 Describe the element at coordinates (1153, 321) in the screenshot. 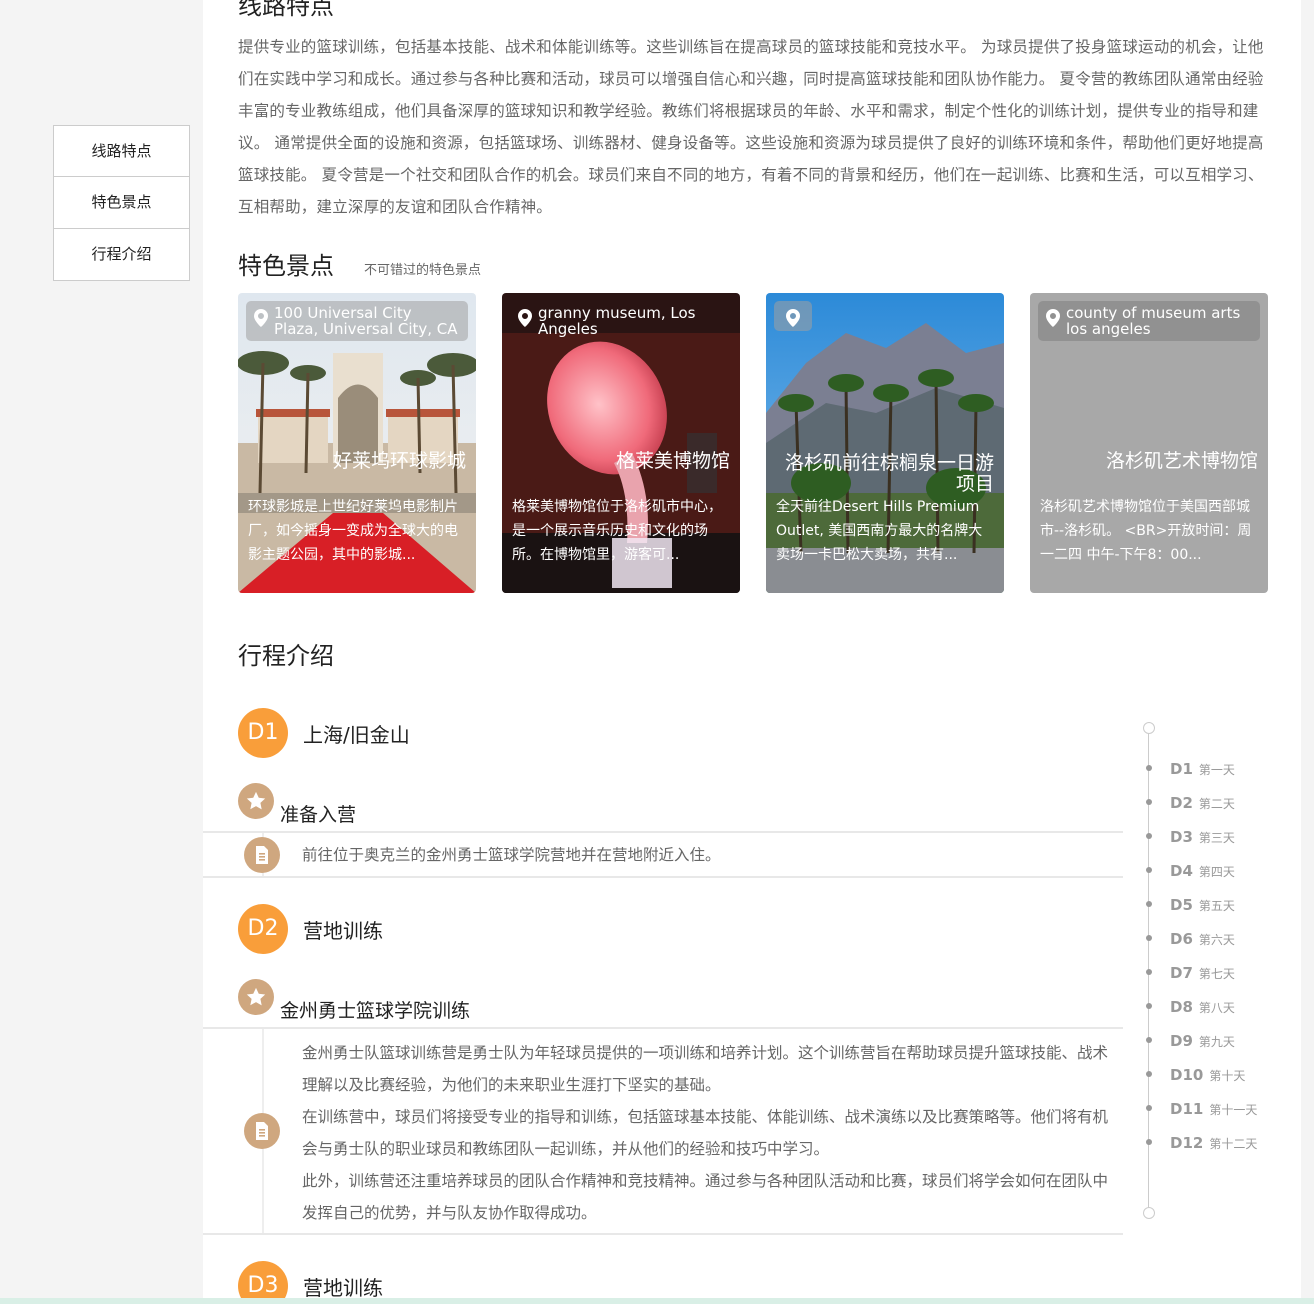

I see `spot-address-text: county of museum arts los angeles` at that location.